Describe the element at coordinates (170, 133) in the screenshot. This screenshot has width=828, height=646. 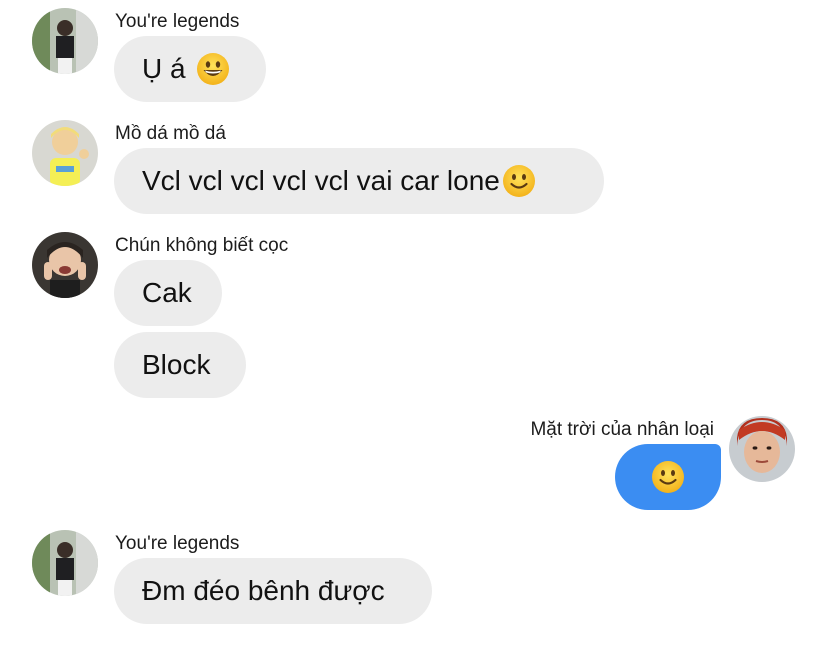
I see `sender-name: Mồ dá mồ dá` at that location.